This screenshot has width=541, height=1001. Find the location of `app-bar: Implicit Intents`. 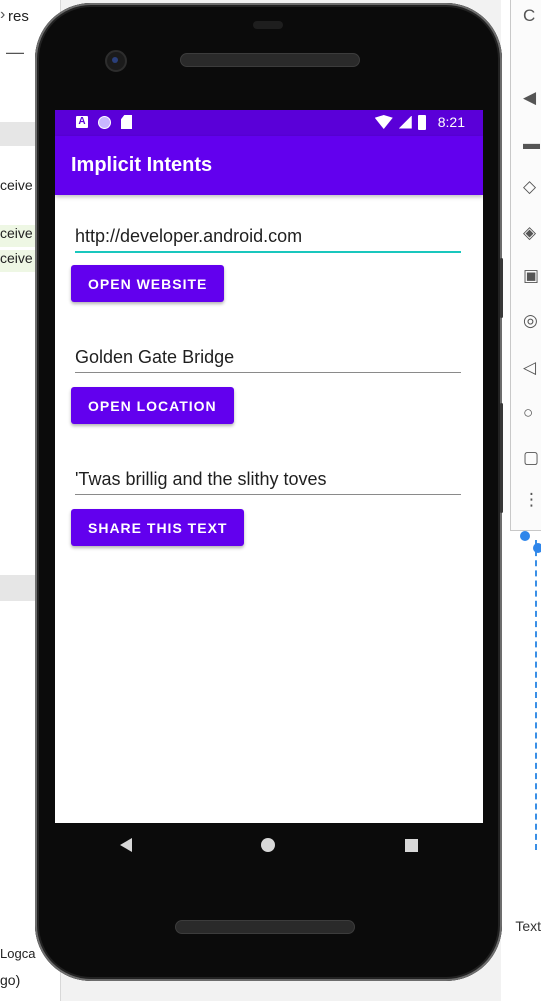

app-bar: Implicit Intents is located at coordinates (269, 165).